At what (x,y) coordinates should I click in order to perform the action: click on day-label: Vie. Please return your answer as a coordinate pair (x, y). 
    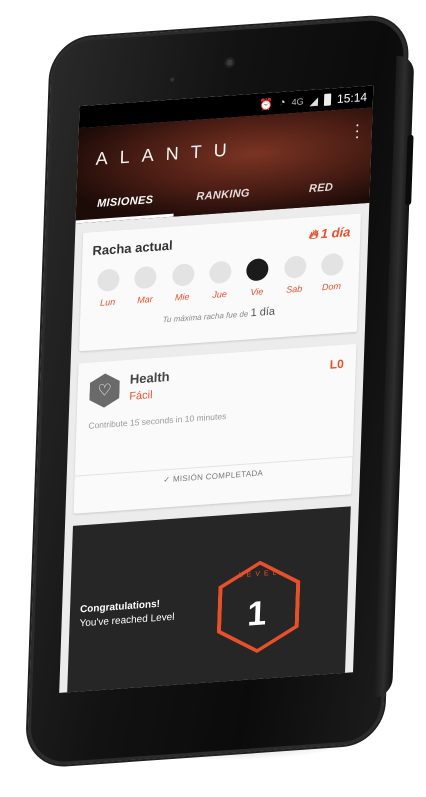
    Looking at the image, I should click on (257, 292).